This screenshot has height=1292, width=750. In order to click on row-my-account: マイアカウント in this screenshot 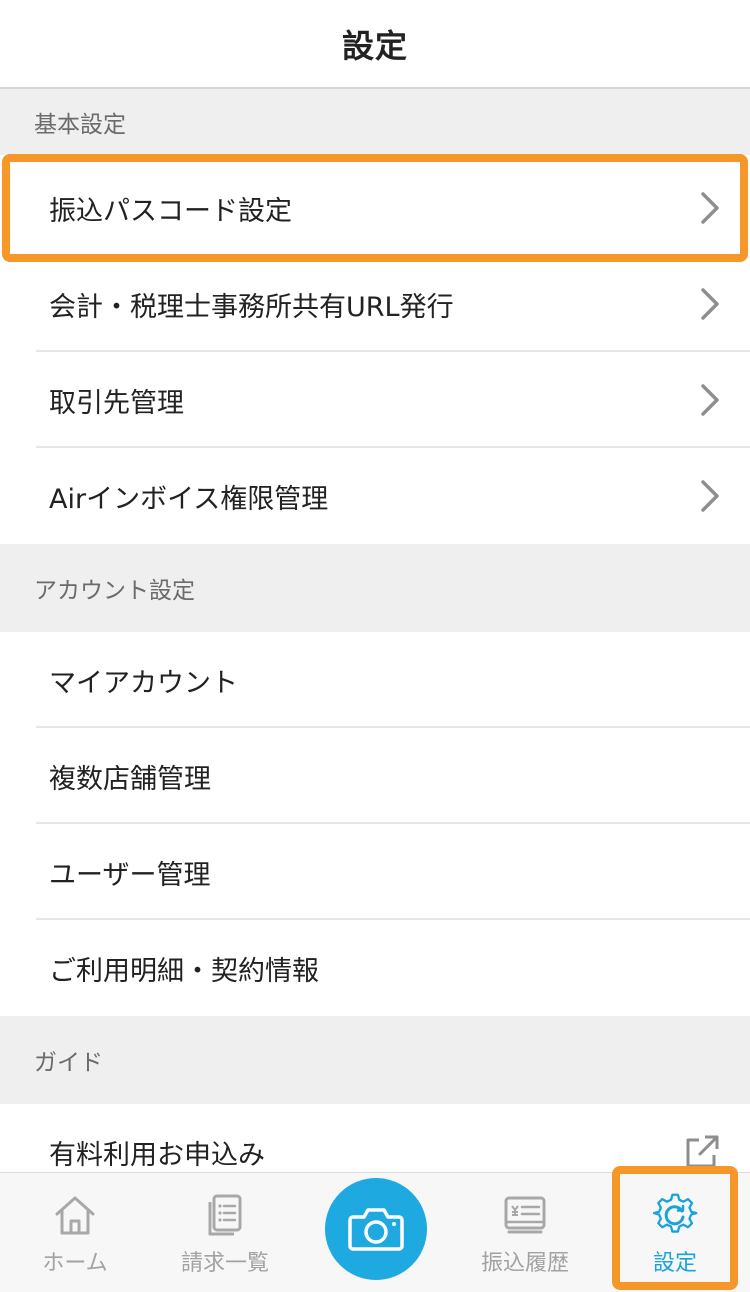, I will do `click(375, 680)`.